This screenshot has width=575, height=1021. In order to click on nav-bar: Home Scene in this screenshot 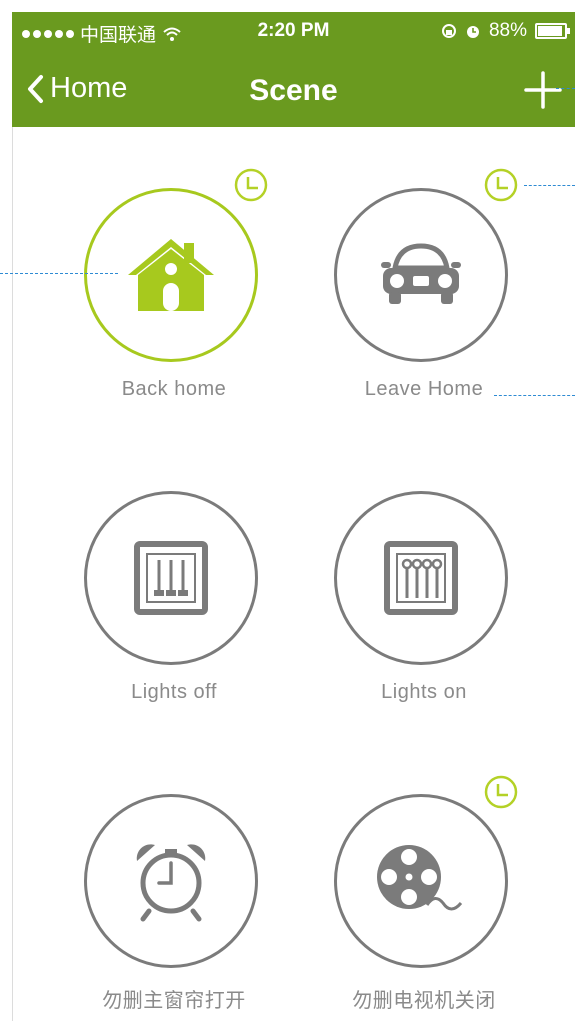, I will do `click(293, 92)`.